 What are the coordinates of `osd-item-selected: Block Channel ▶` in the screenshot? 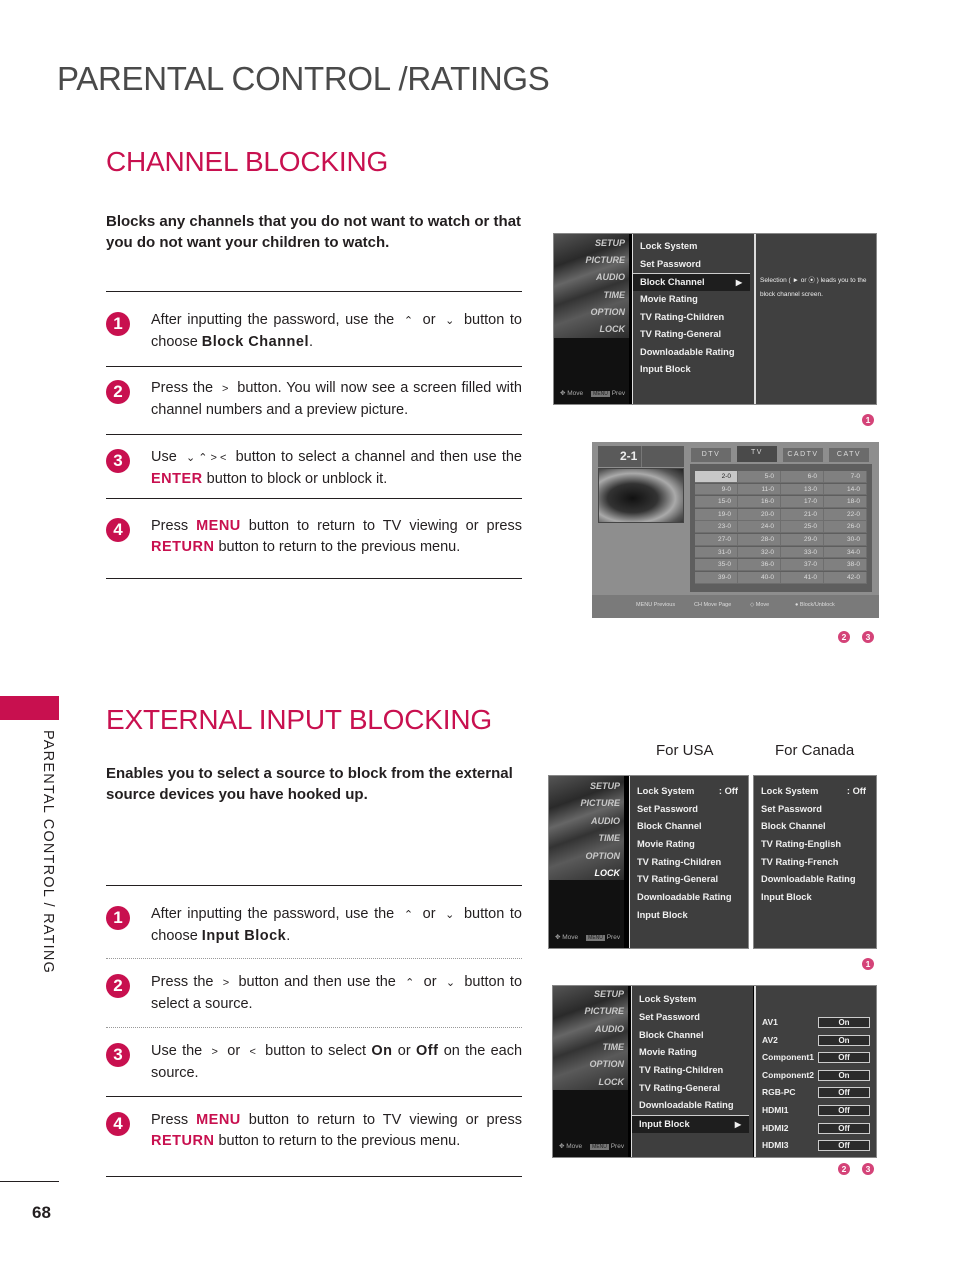 It's located at (691, 282).